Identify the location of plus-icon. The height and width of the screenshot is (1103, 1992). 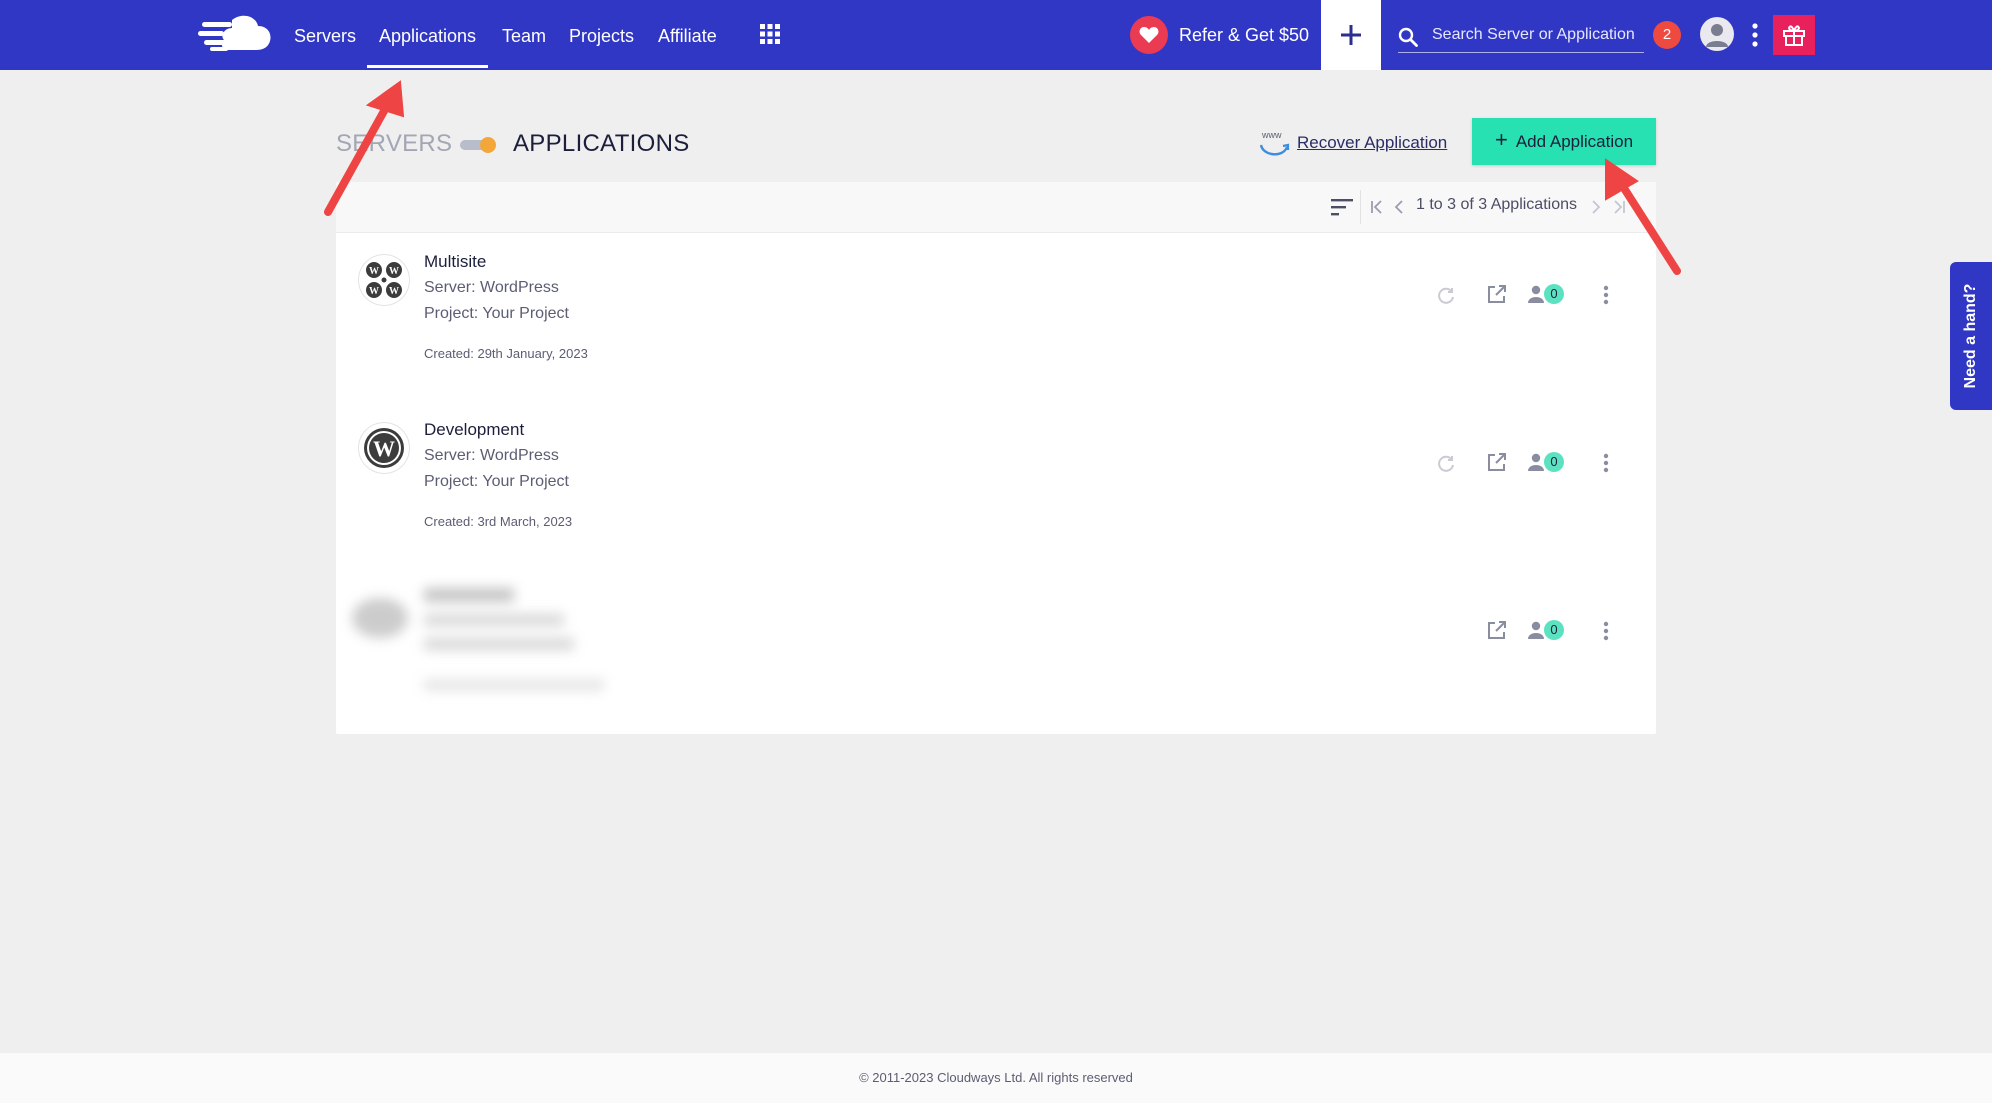
(1351, 35).